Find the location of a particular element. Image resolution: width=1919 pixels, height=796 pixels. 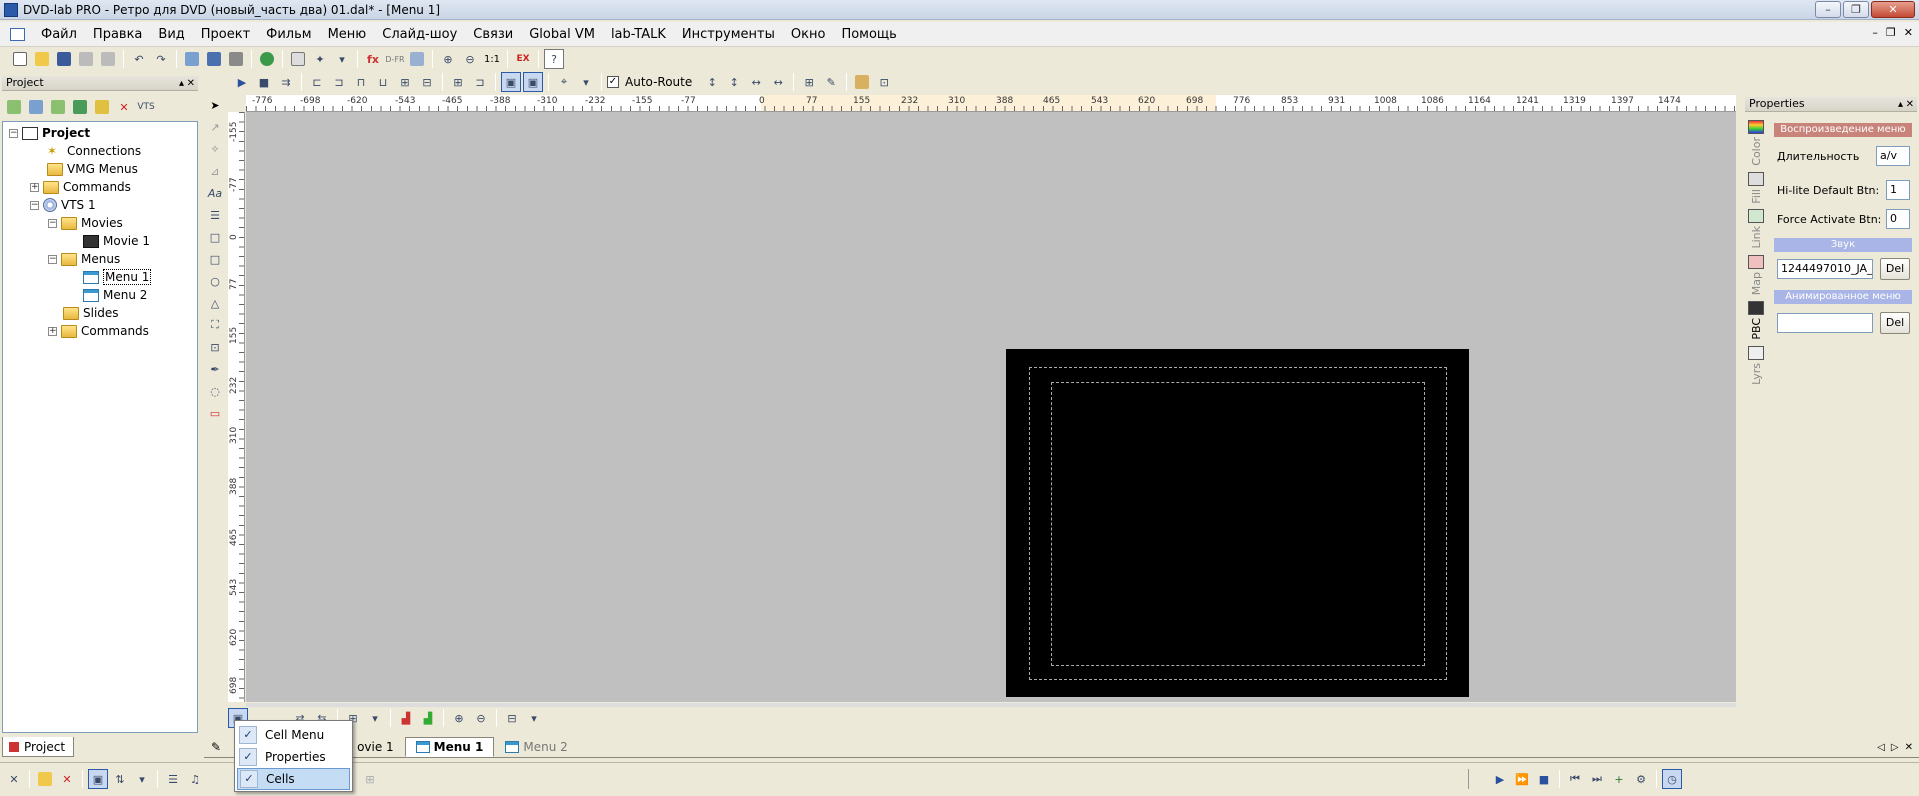

delete-item-icon: ✕ is located at coordinates (124, 107).